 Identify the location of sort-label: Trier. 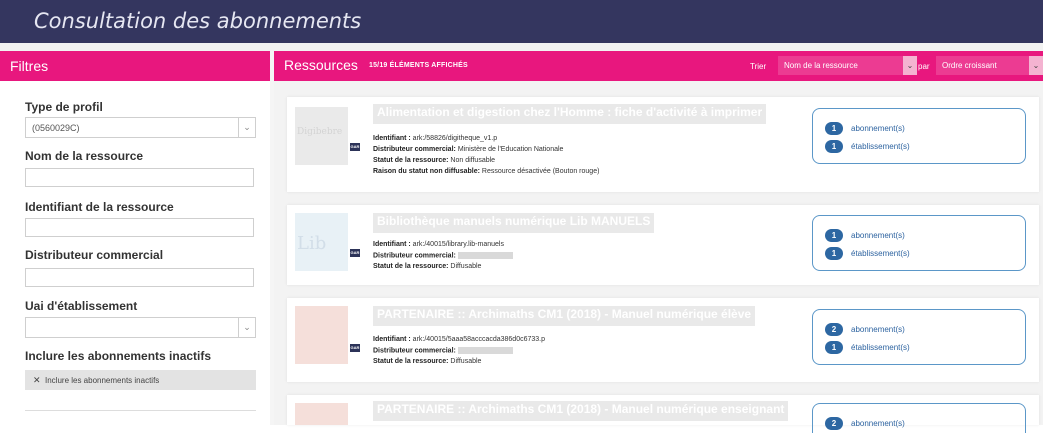
(758, 66).